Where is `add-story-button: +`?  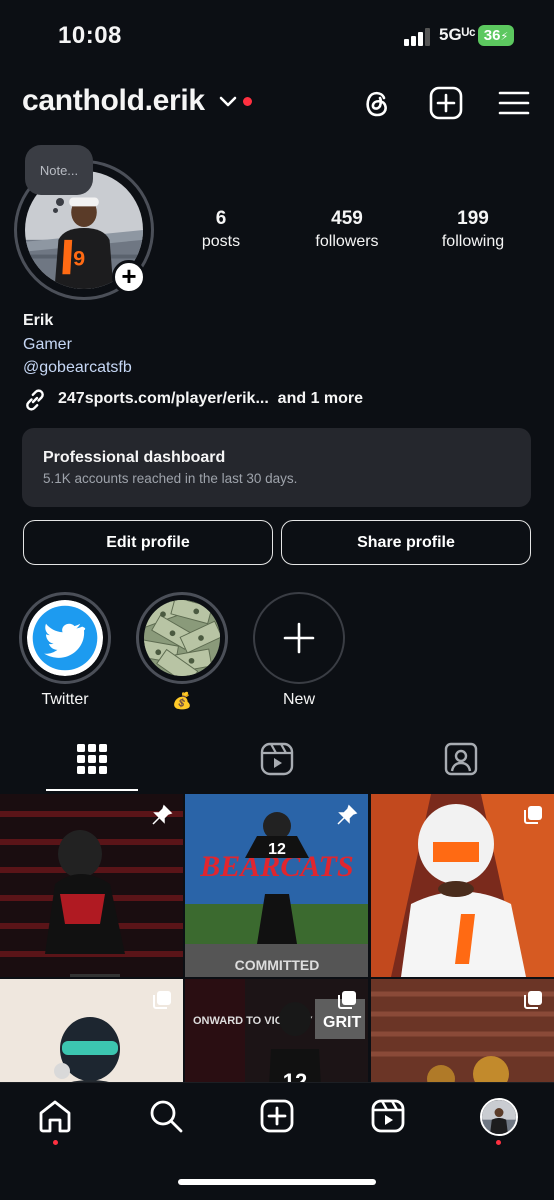
add-story-button: + is located at coordinates (129, 277).